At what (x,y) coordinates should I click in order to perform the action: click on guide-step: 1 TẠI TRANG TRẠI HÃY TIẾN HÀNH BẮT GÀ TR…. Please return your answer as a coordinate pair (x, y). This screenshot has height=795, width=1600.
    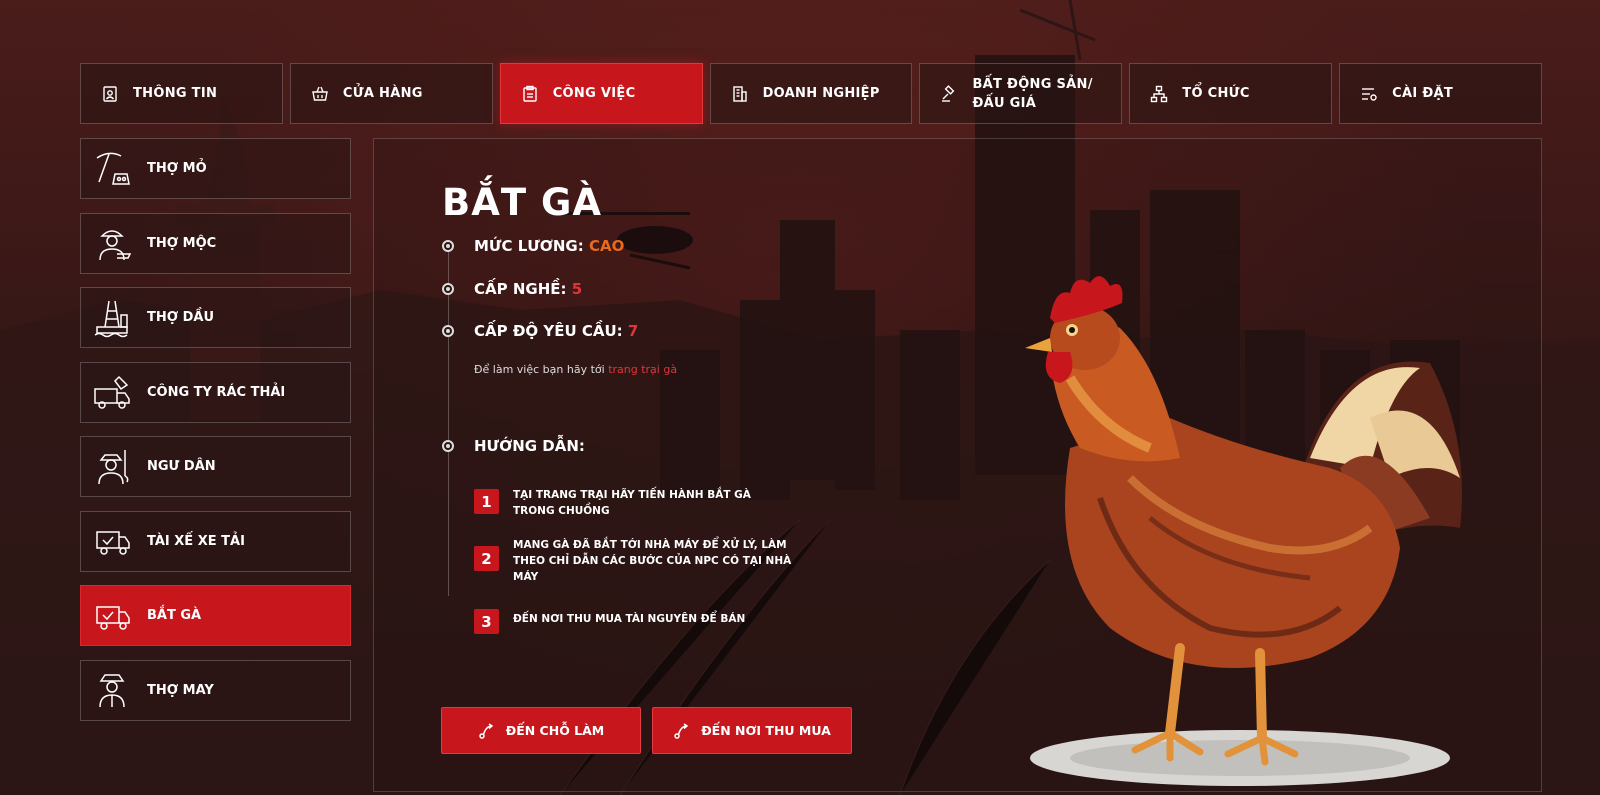
    Looking at the image, I should click on (634, 503).